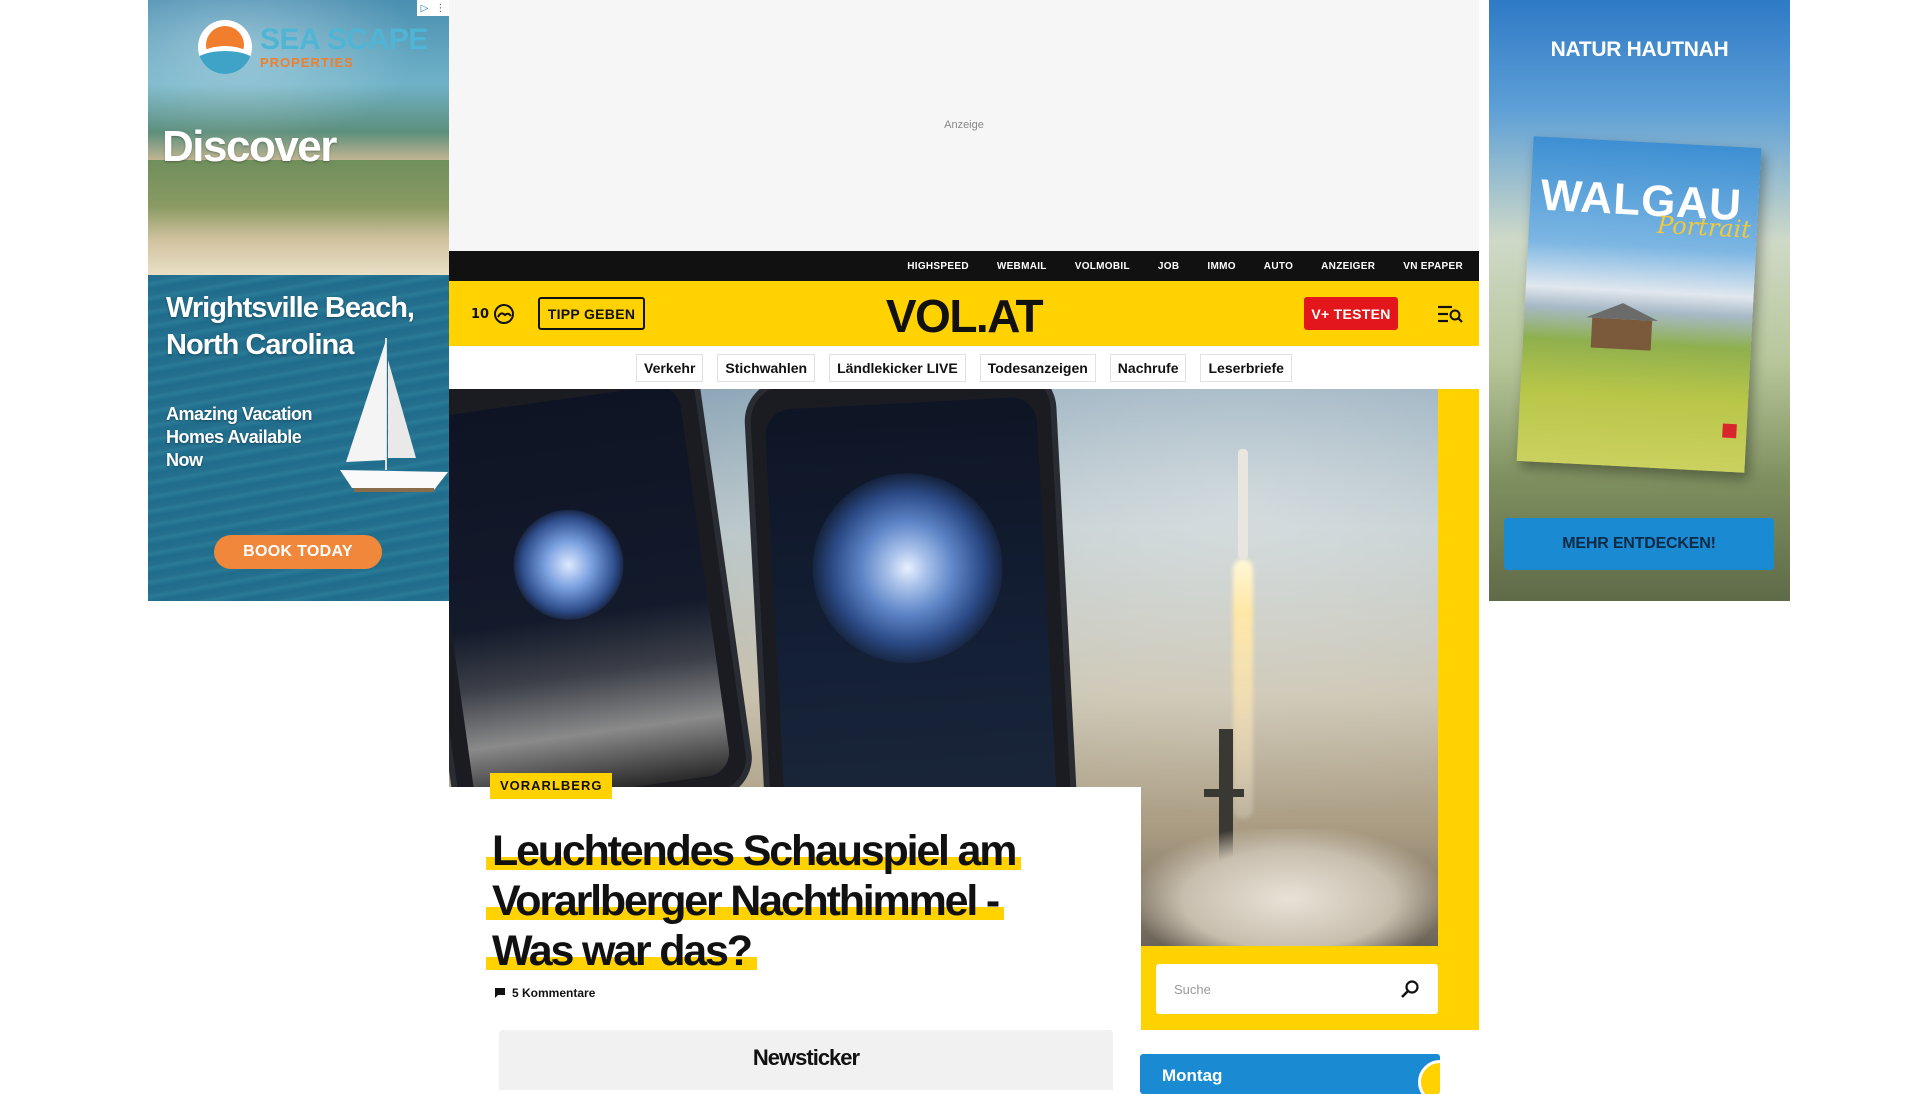 The width and height of the screenshot is (1920, 1094). Describe the element at coordinates (1458, 667) in the screenshot. I see `sidebar-accent` at that location.